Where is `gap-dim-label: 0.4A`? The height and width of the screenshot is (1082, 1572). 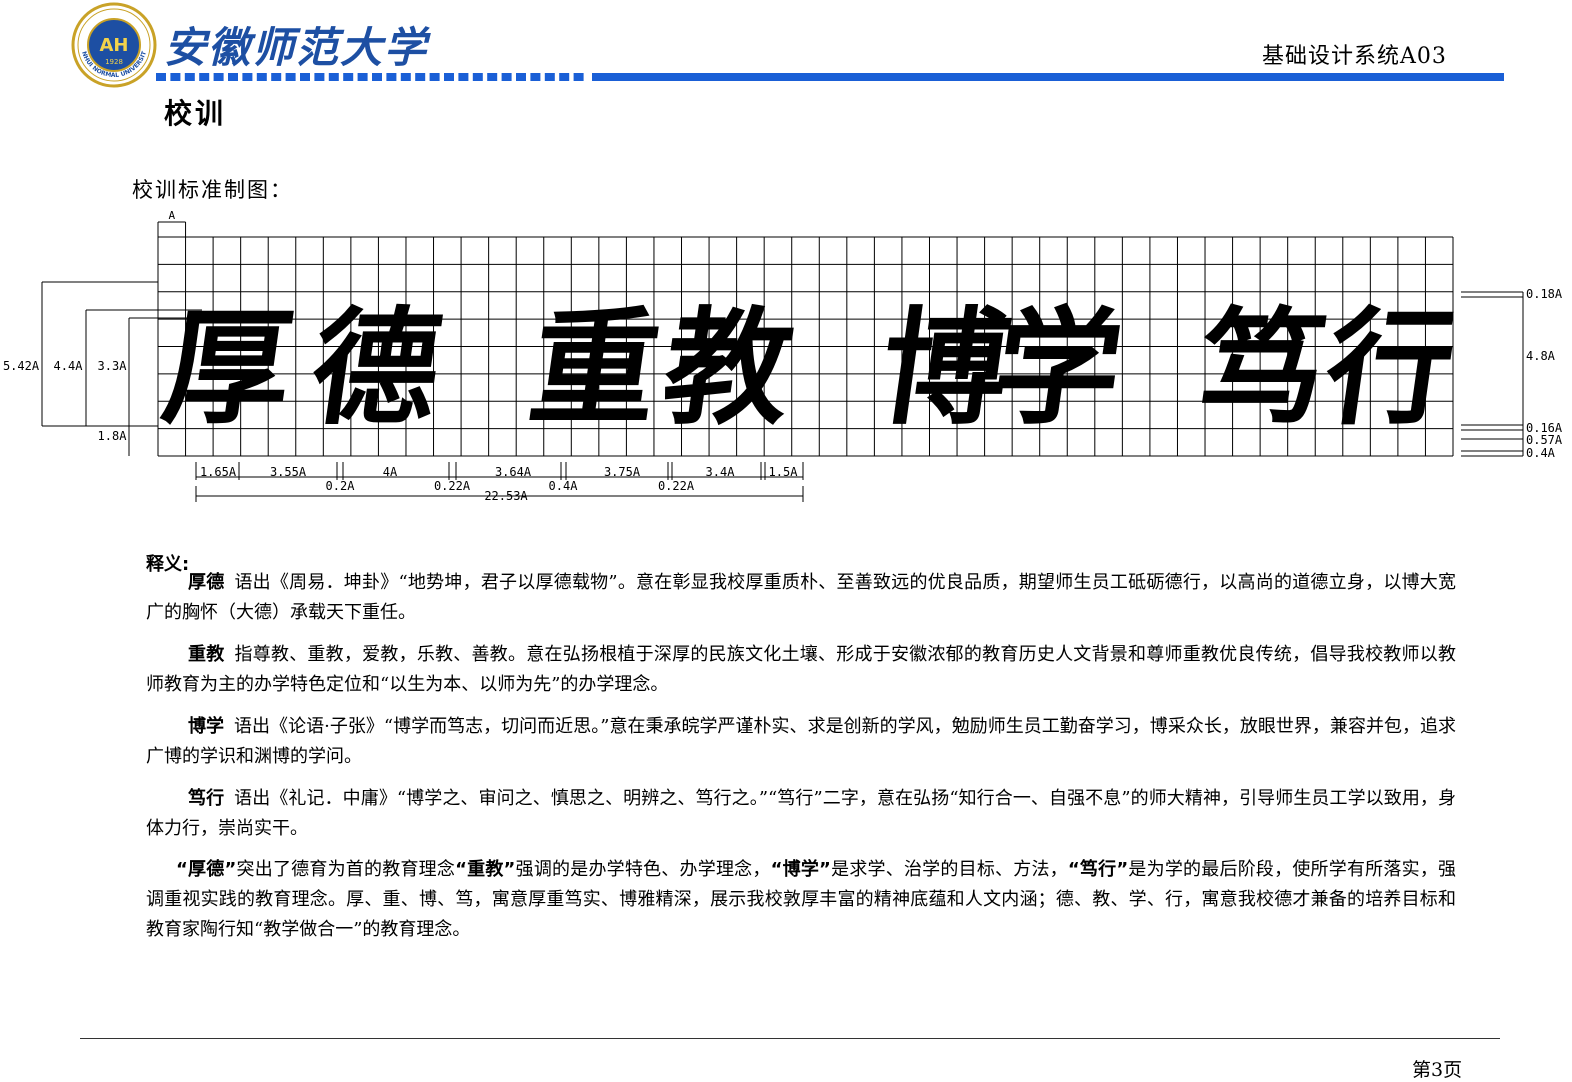 gap-dim-label: 0.4A is located at coordinates (564, 486).